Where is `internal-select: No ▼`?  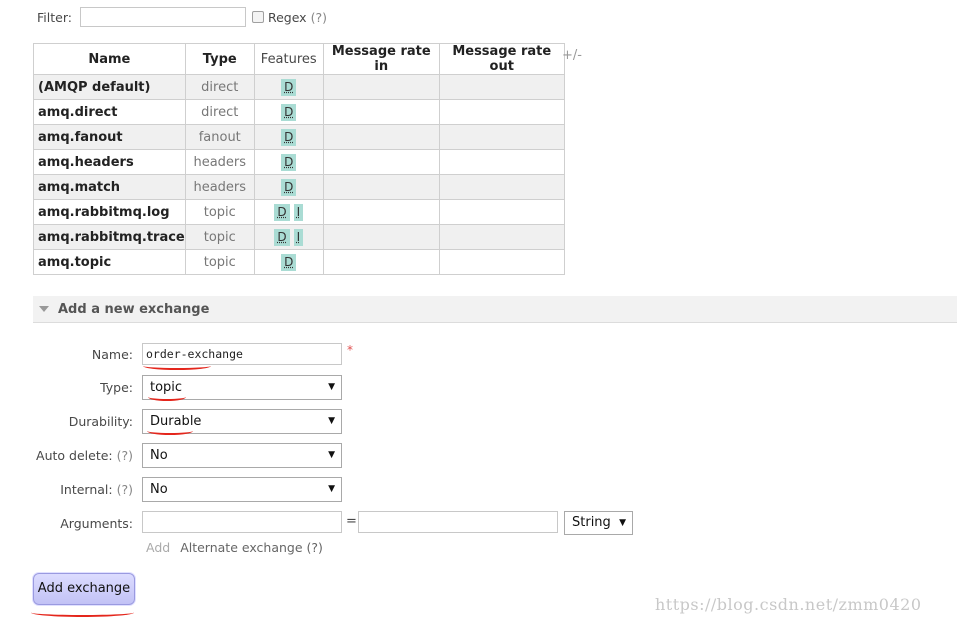
internal-select: No ▼ is located at coordinates (242, 489).